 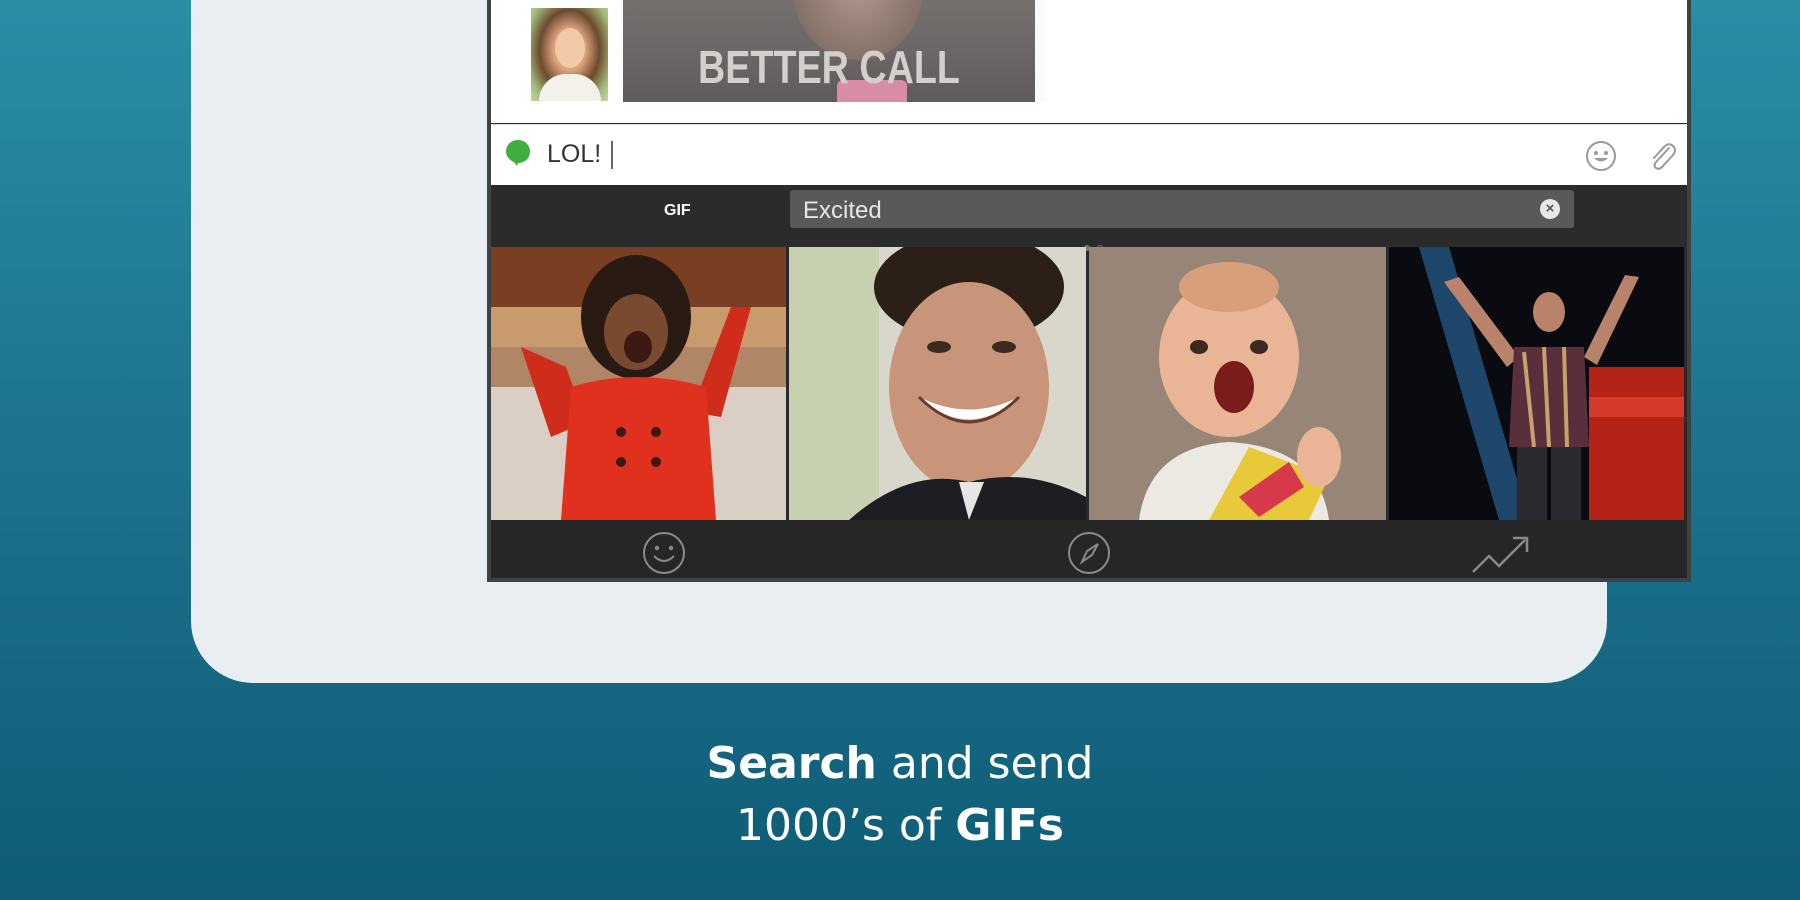 What do you see at coordinates (677, 210) in the screenshot?
I see `gif-logo: GIF` at bounding box center [677, 210].